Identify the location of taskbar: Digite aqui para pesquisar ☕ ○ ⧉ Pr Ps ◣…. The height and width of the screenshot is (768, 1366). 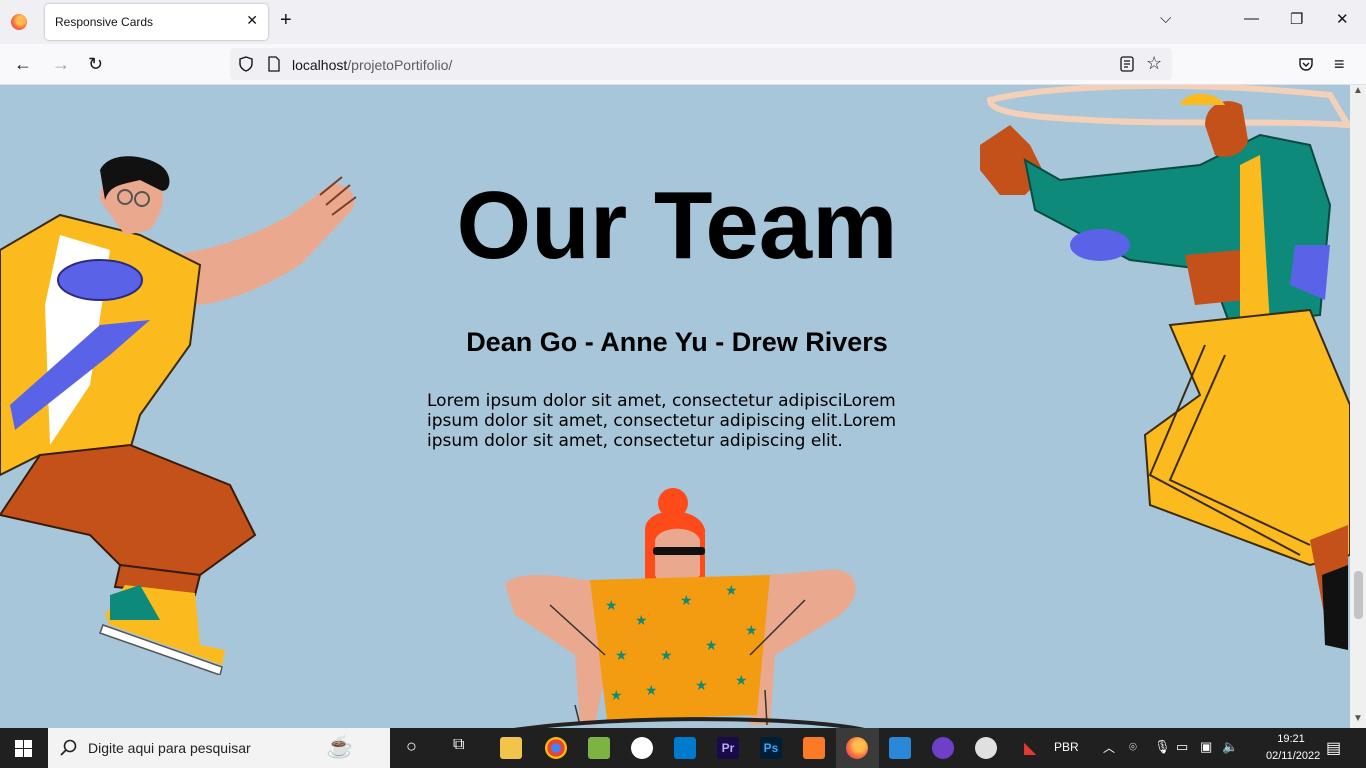
(683, 748).